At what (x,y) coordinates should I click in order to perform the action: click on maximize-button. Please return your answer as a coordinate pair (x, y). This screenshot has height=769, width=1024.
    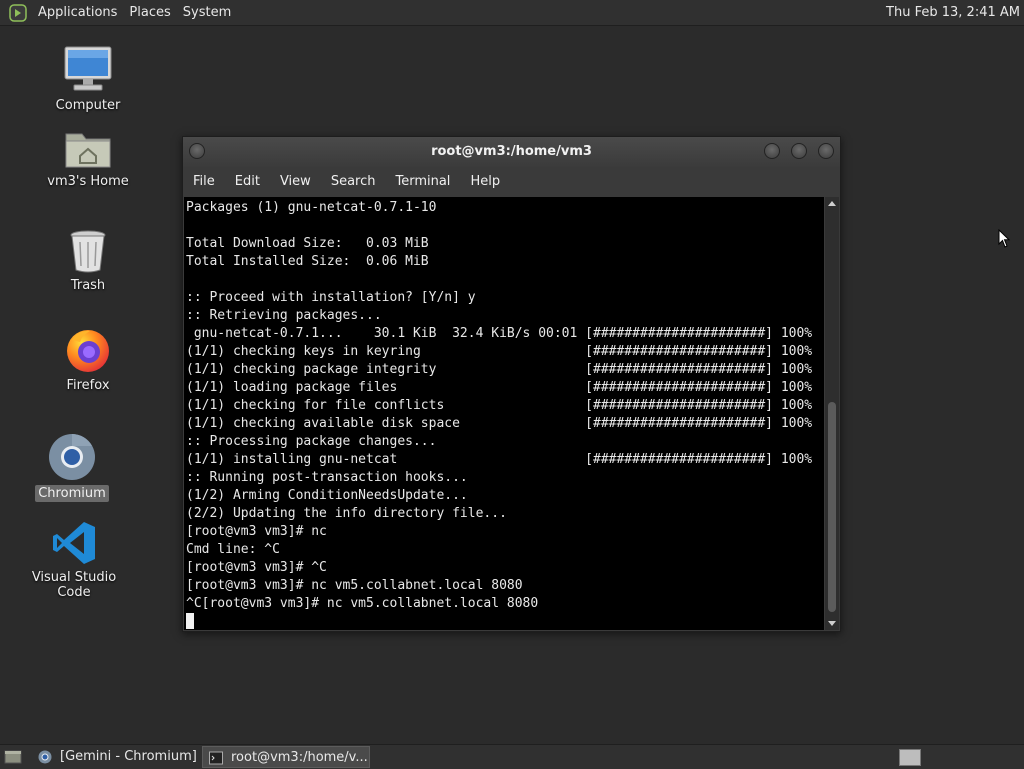
    Looking at the image, I should click on (799, 151).